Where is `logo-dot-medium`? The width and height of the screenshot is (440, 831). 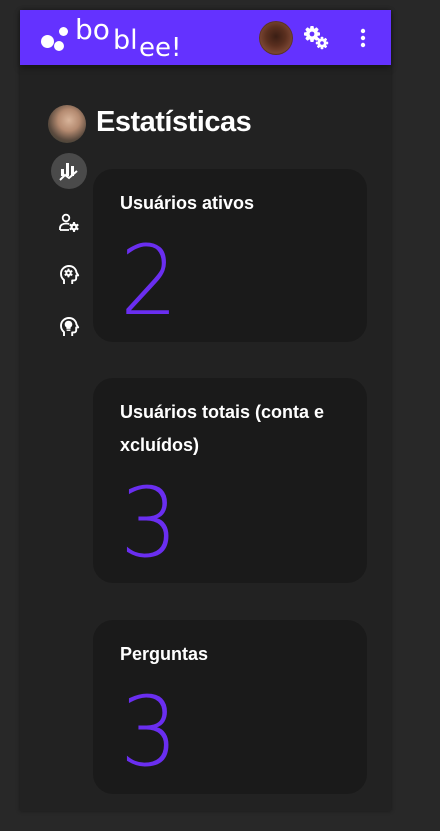 logo-dot-medium is located at coordinates (59, 46).